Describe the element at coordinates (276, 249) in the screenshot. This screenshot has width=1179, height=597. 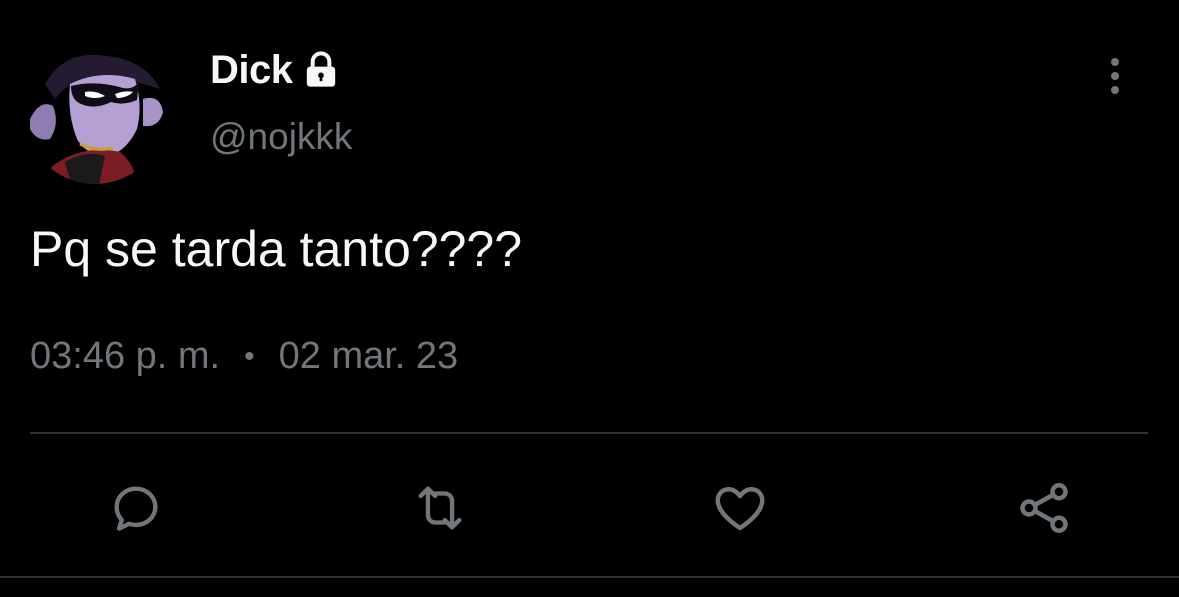
I see `tweet-text: Pq se tarda tanto????` at that location.